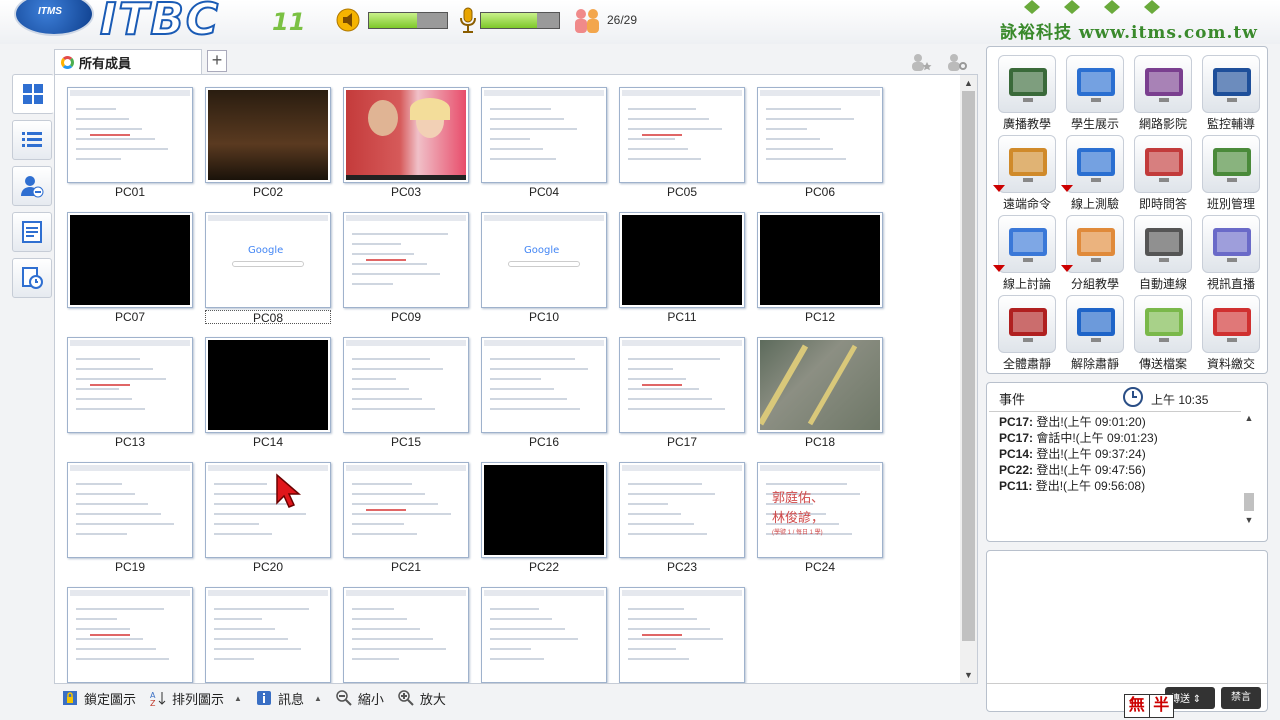  I want to click on pc-thumbnail: Google PC08, so click(268, 268).